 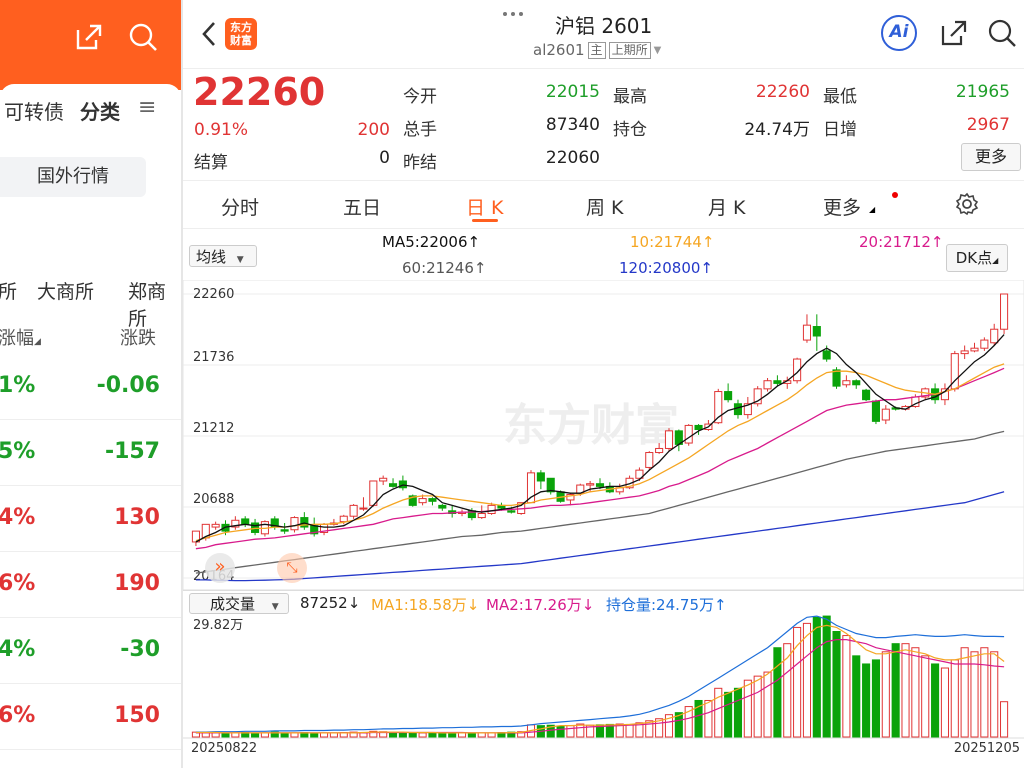 What do you see at coordinates (154, 304) in the screenshot?
I see `exchange-tab-czce: 郑商所` at bounding box center [154, 304].